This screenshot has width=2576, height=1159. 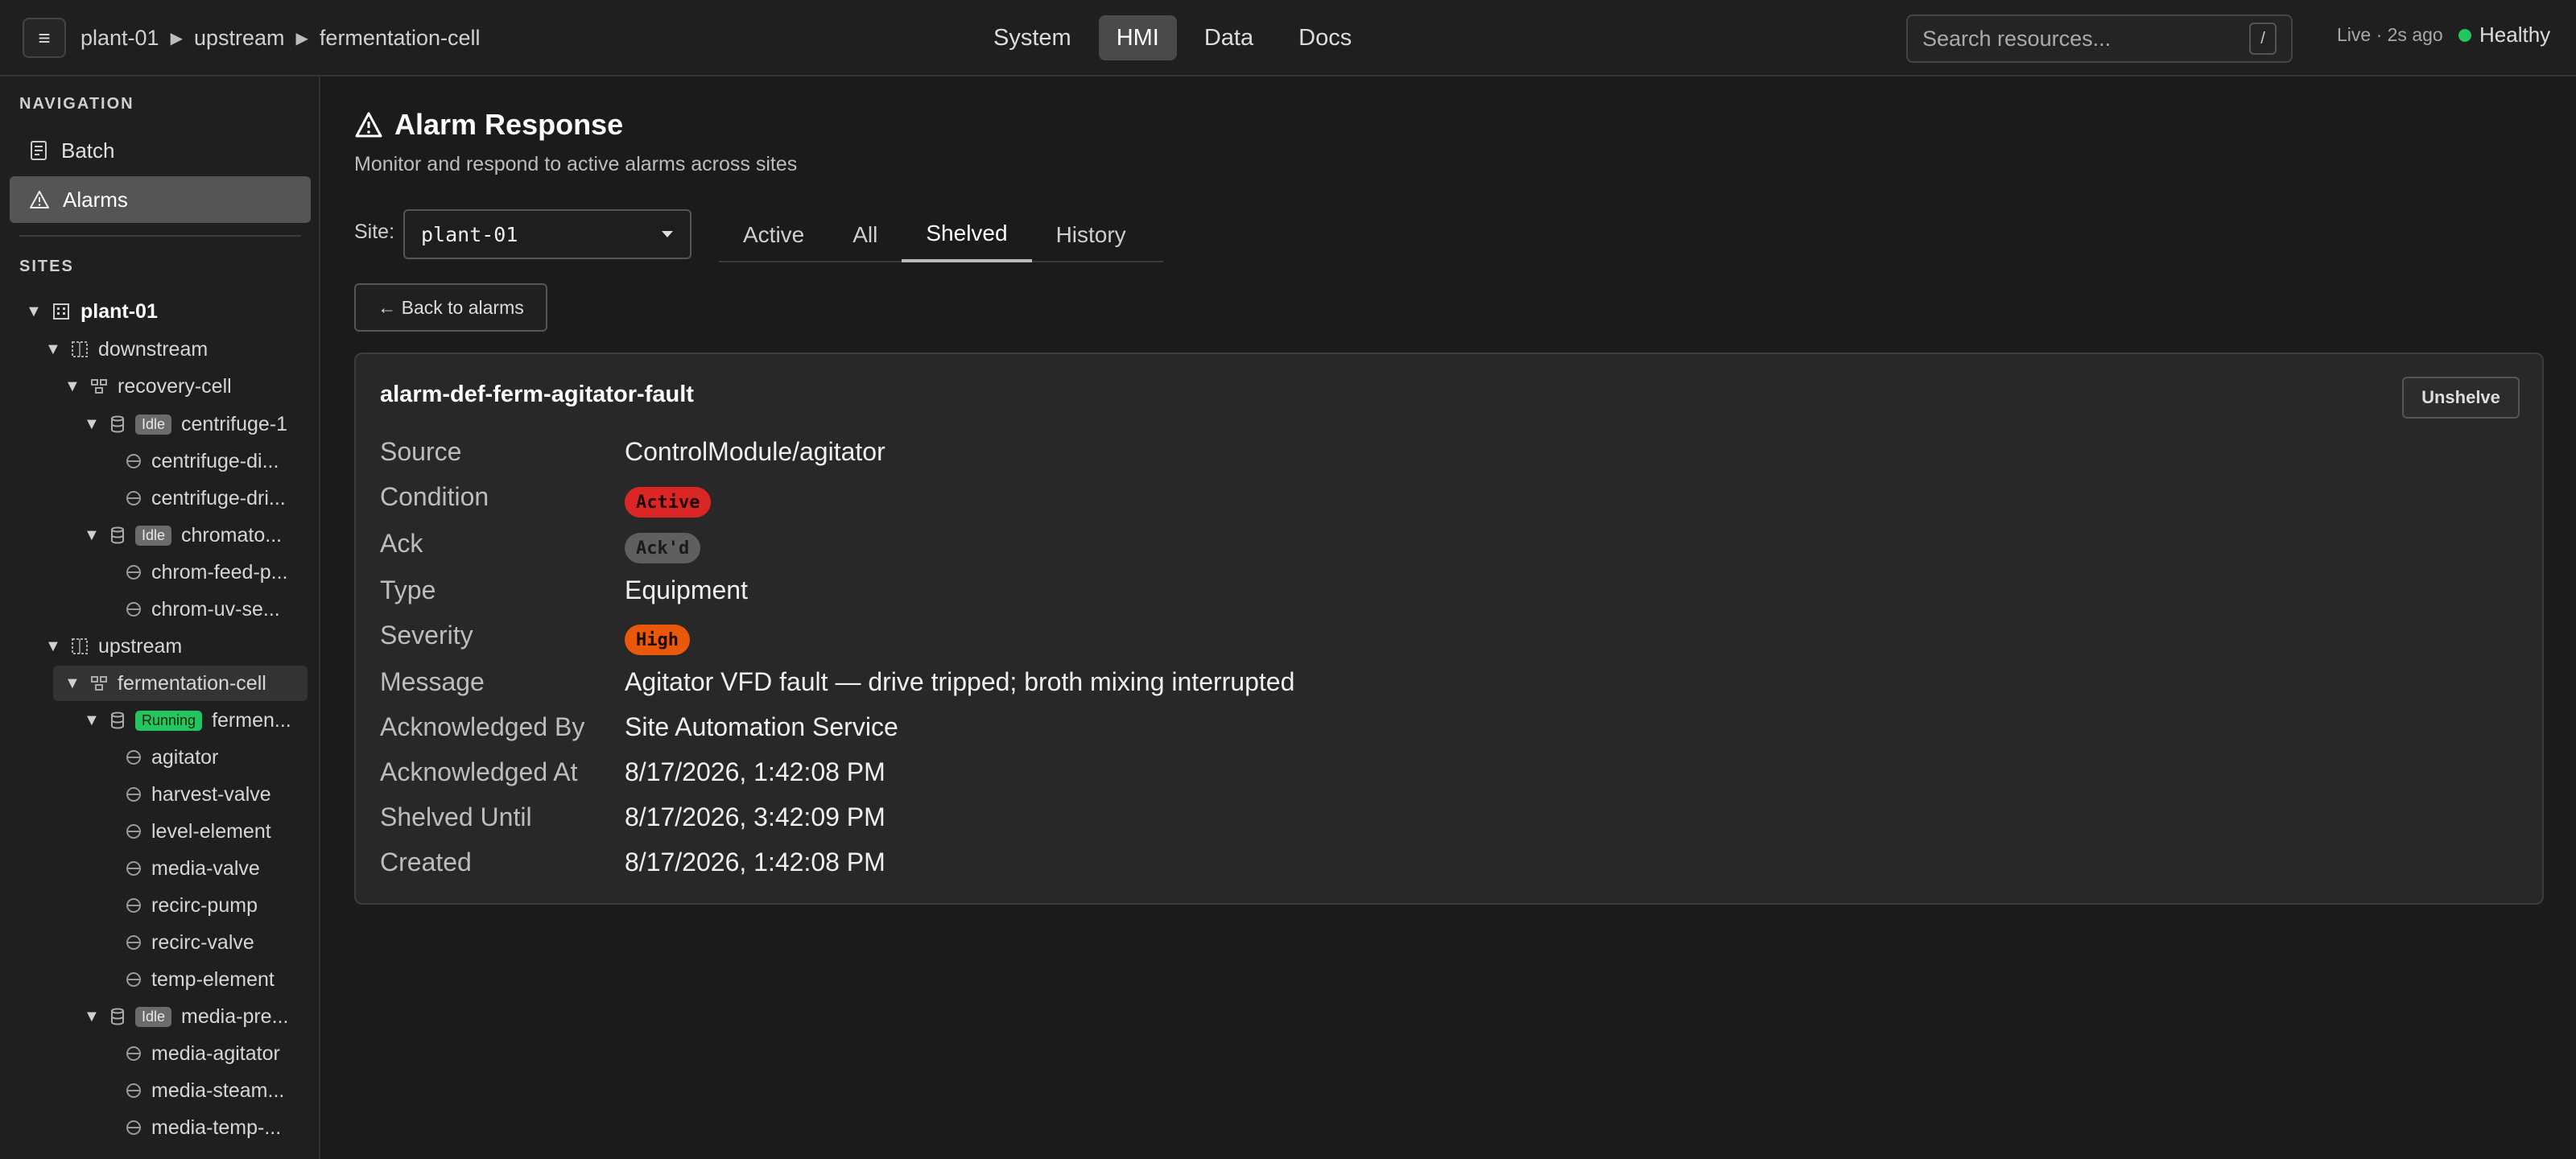 What do you see at coordinates (148, 386) in the screenshot?
I see `tree-node-cell: ▼ recovery-cell` at bounding box center [148, 386].